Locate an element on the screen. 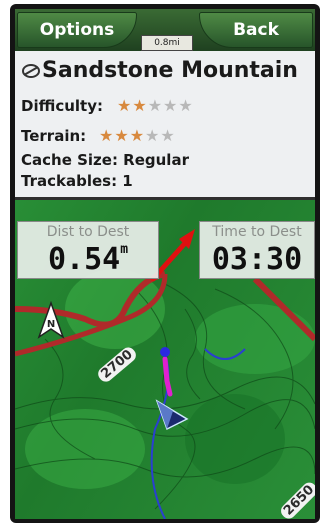 The image size is (324, 527). trackables-count: Trackables: 1 is located at coordinates (77, 181).